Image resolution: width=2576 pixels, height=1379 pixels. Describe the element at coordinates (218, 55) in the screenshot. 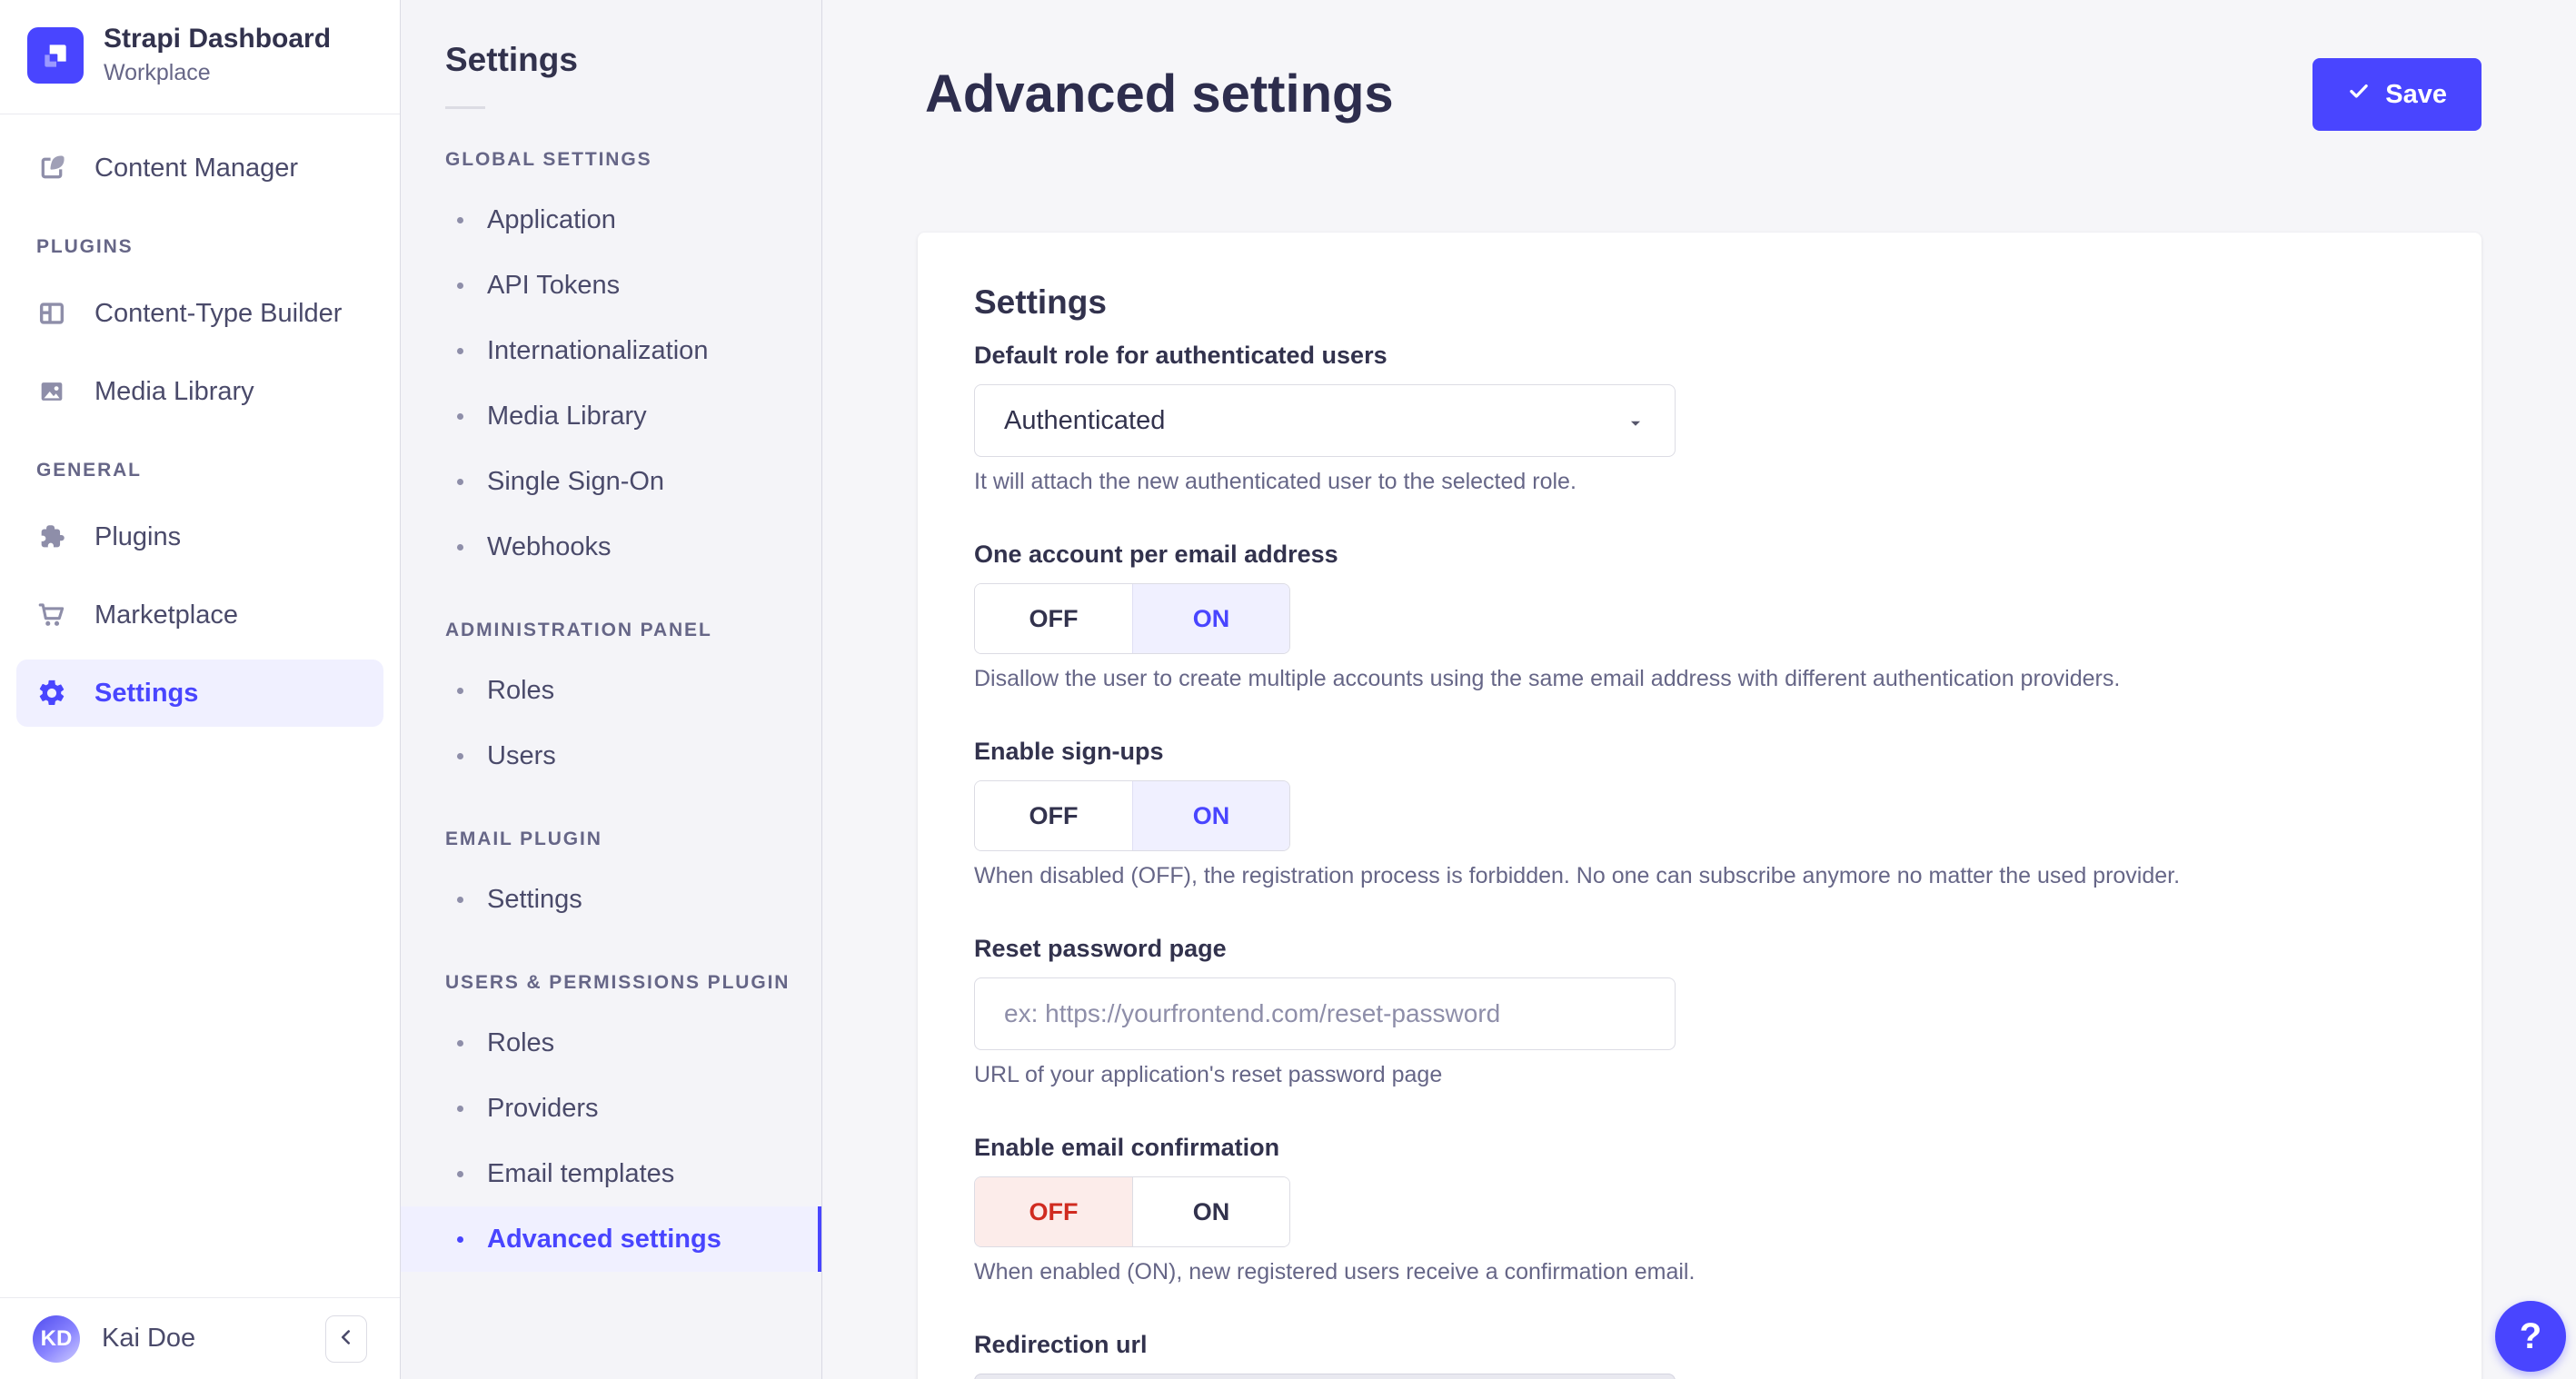

I see `brand-text: Strapi Dashboard Workplace` at that location.